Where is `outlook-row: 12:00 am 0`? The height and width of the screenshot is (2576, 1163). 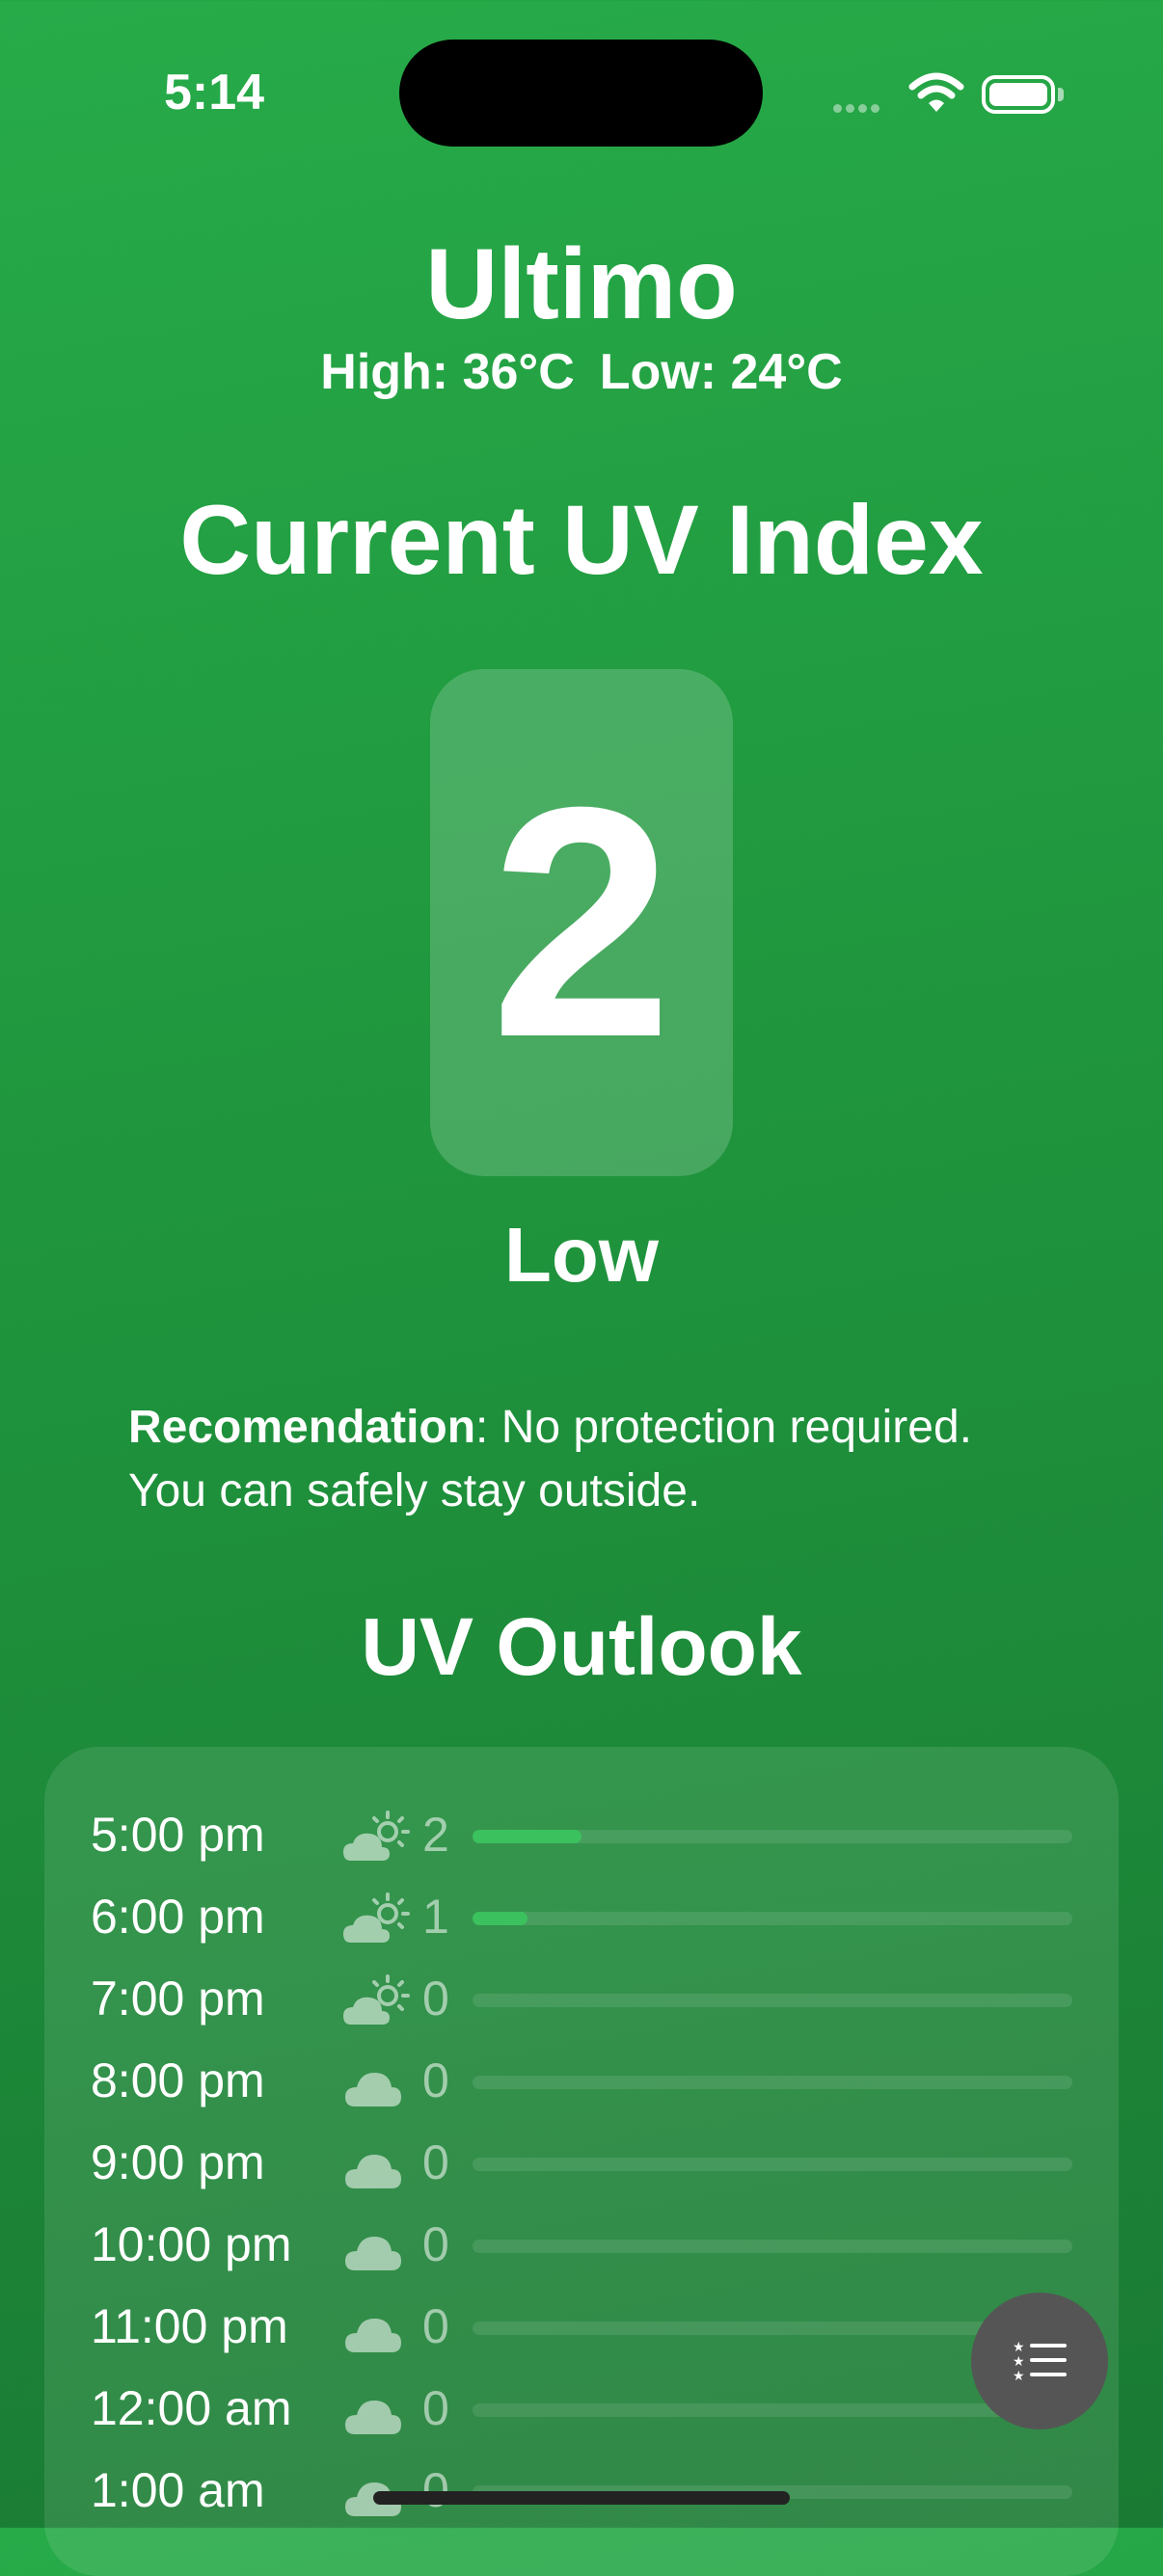
outlook-row: 12:00 am 0 is located at coordinates (581, 2415).